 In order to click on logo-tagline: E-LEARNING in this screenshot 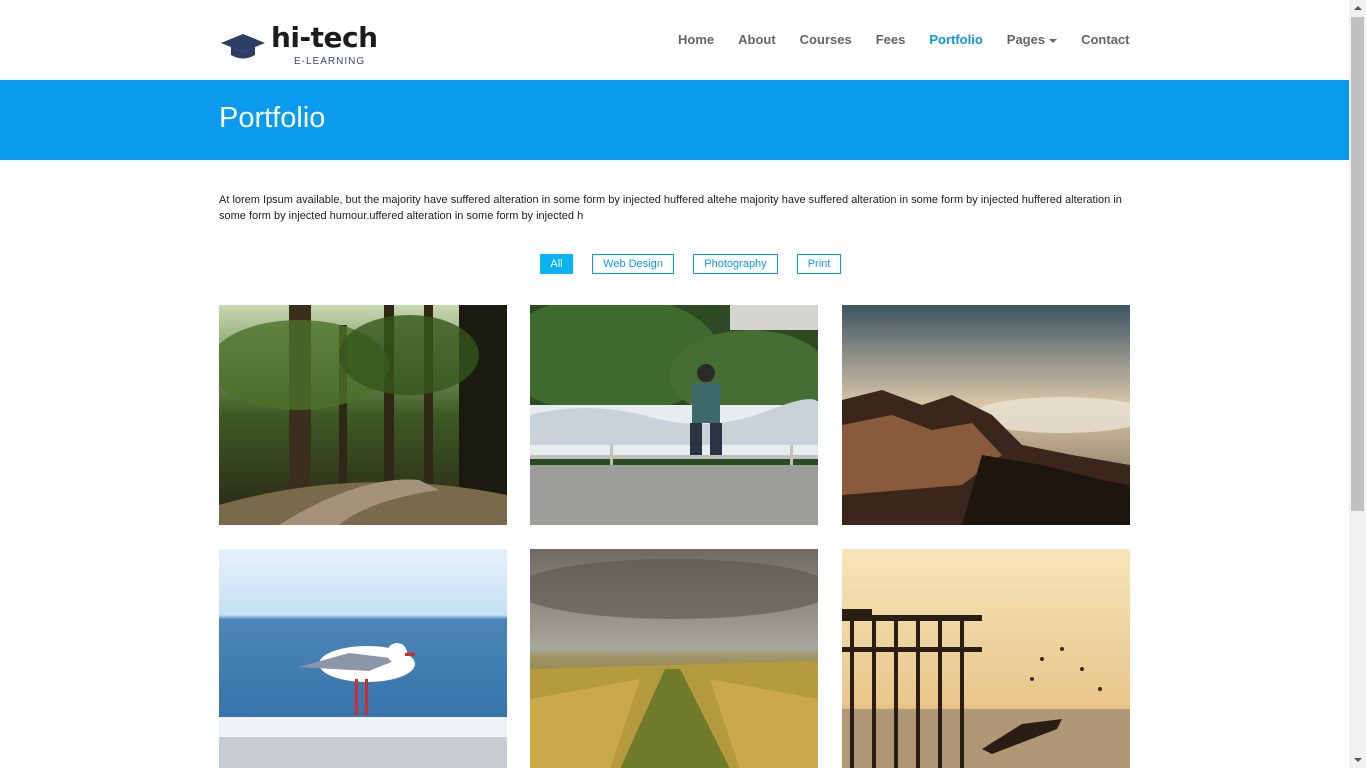, I will do `click(330, 61)`.